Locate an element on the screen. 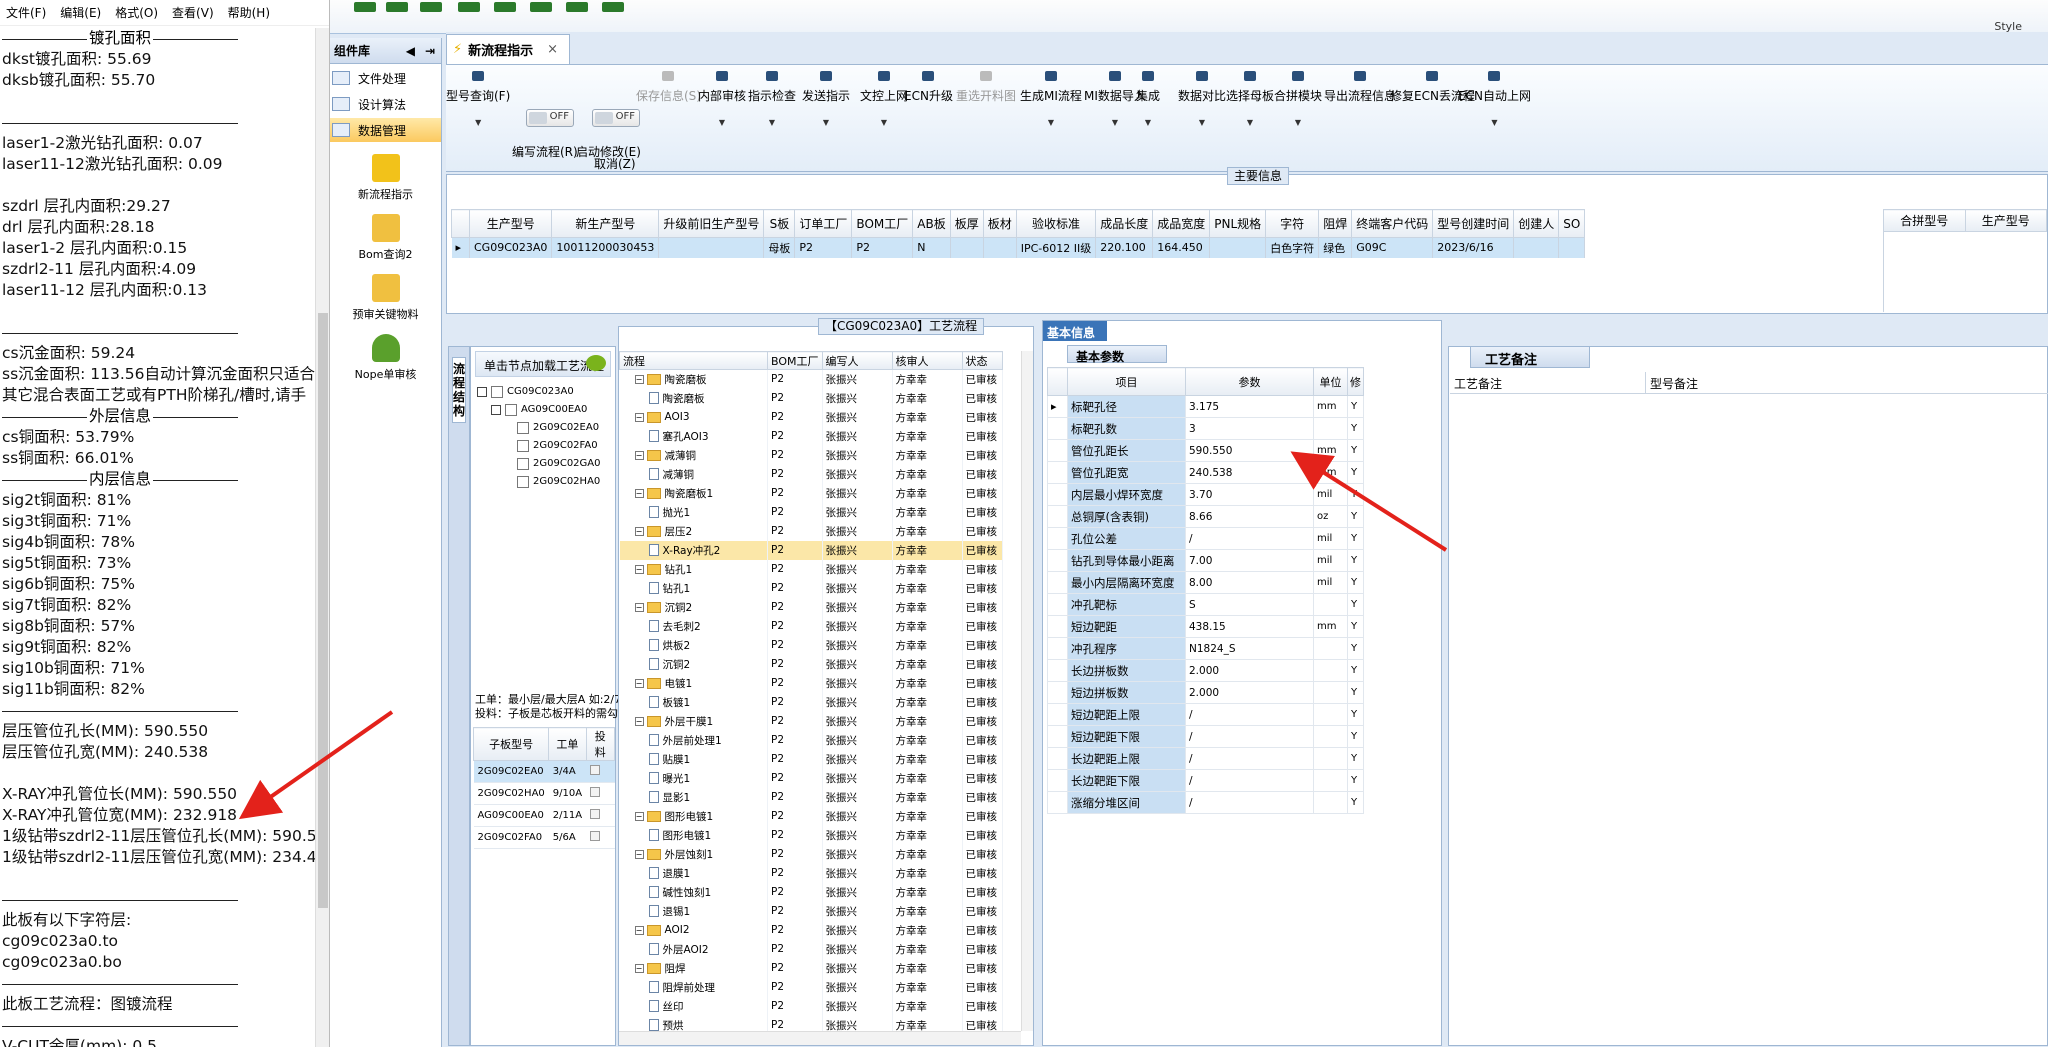 This screenshot has height=1047, width=2048. param-value: 3.70 is located at coordinates (1249, 494).